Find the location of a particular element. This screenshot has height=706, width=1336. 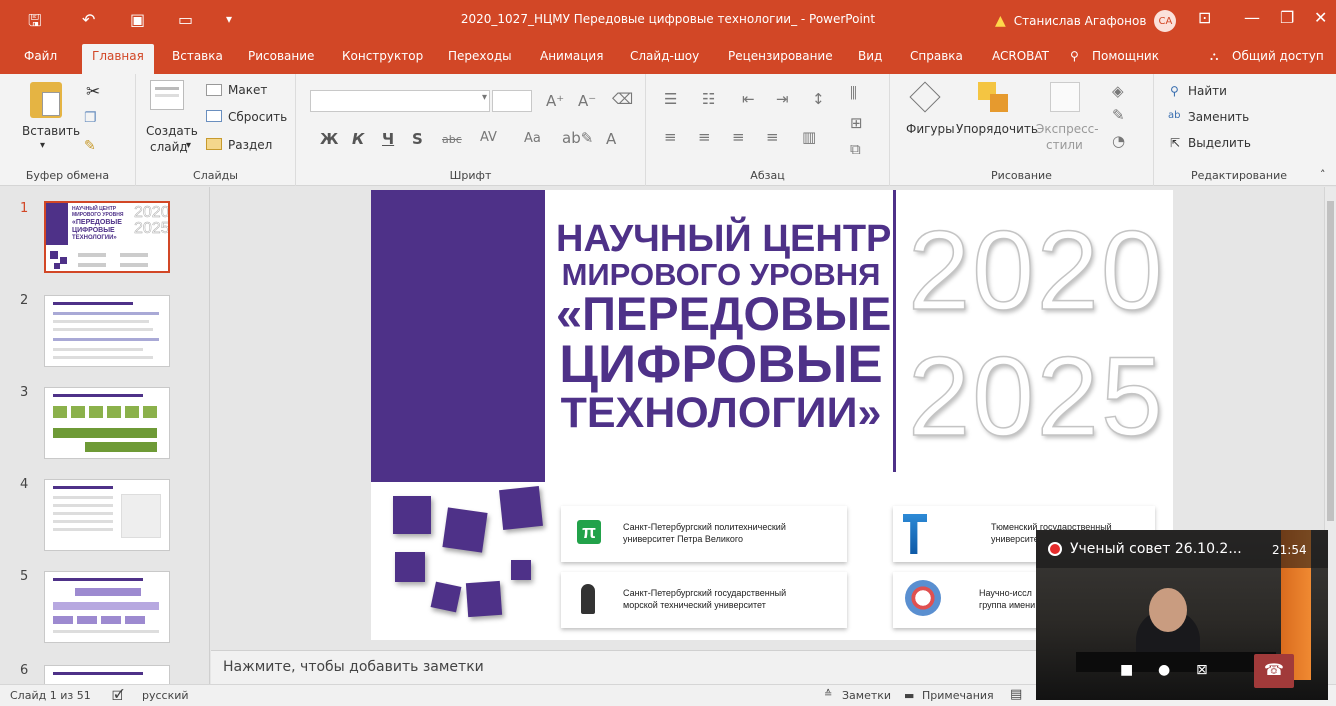

align-center-icon: ≡ is located at coordinates (704, 137).